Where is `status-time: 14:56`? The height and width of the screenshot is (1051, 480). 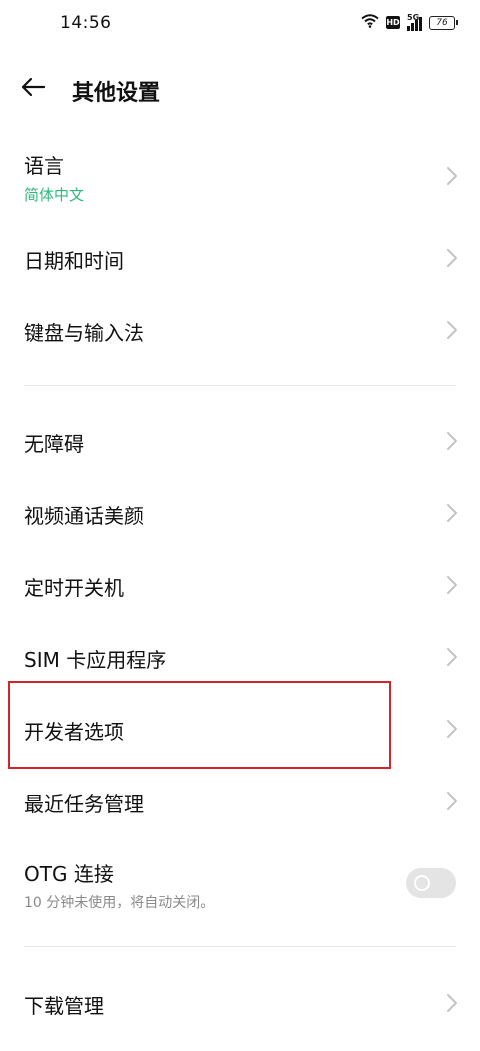
status-time: 14:56 is located at coordinates (86, 23).